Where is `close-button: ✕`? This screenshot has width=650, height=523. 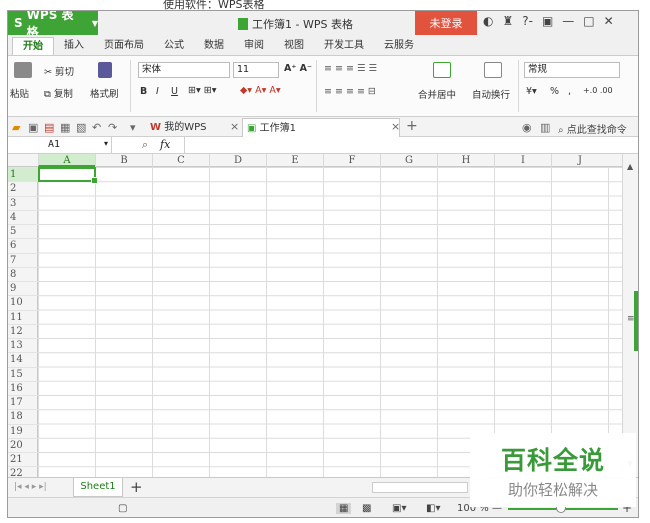 close-button: ✕ is located at coordinates (609, 21).